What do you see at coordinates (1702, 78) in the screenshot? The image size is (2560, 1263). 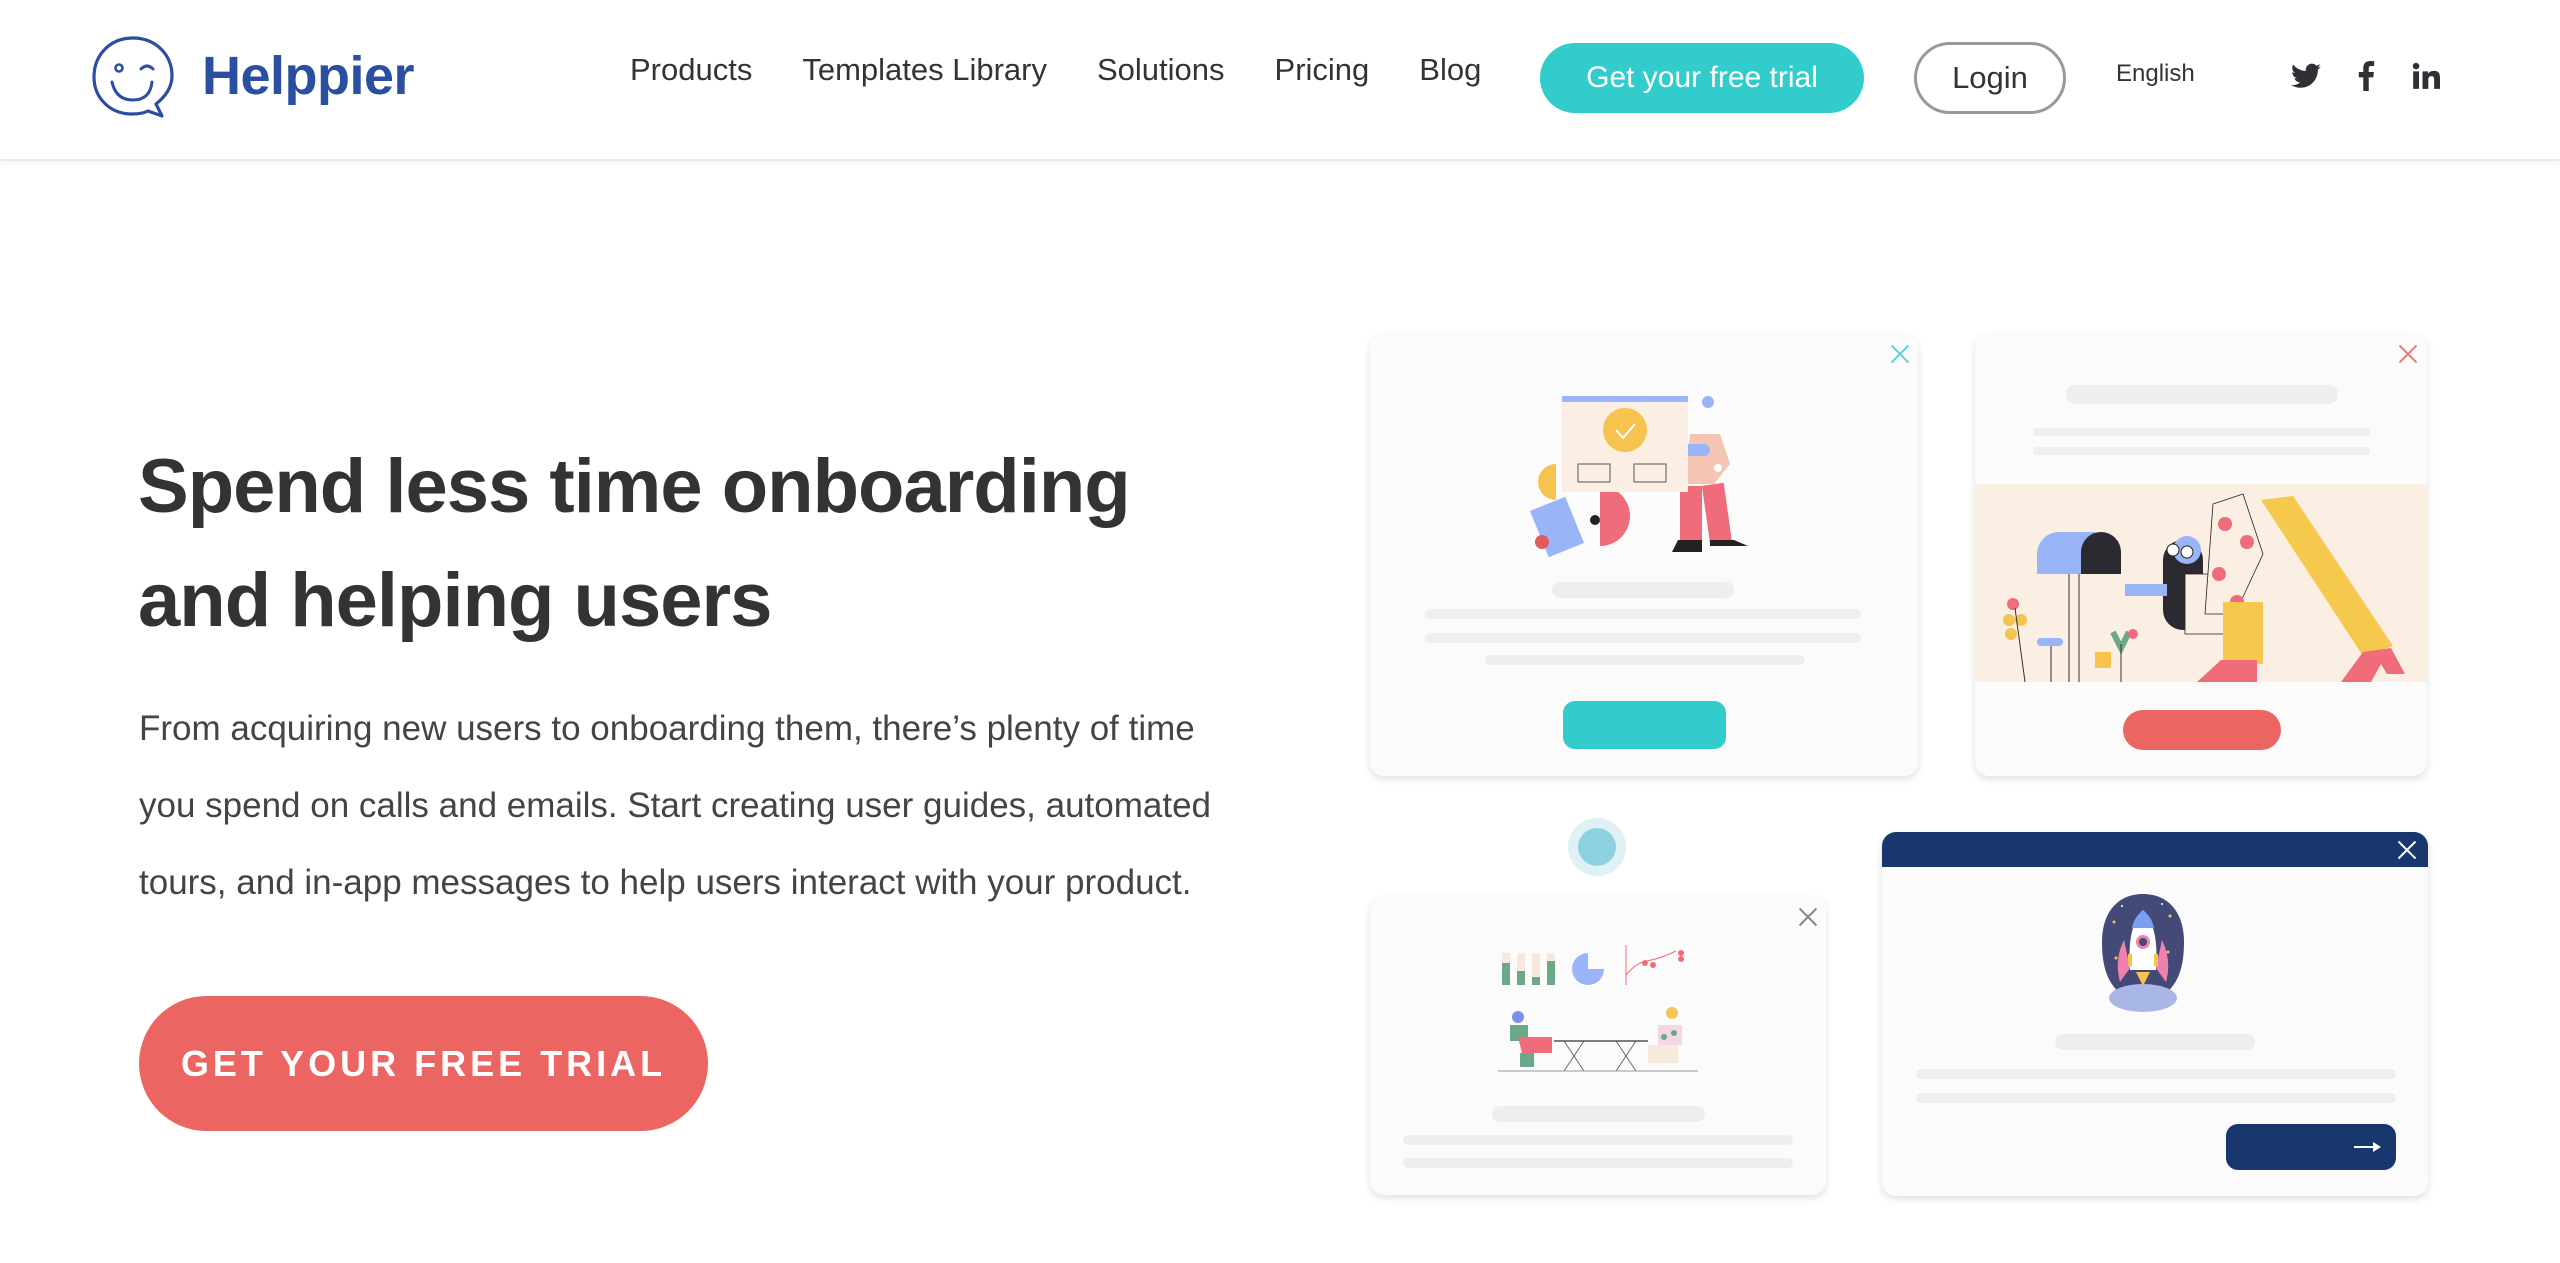 I see `free-trial-button: Get your free trial` at bounding box center [1702, 78].